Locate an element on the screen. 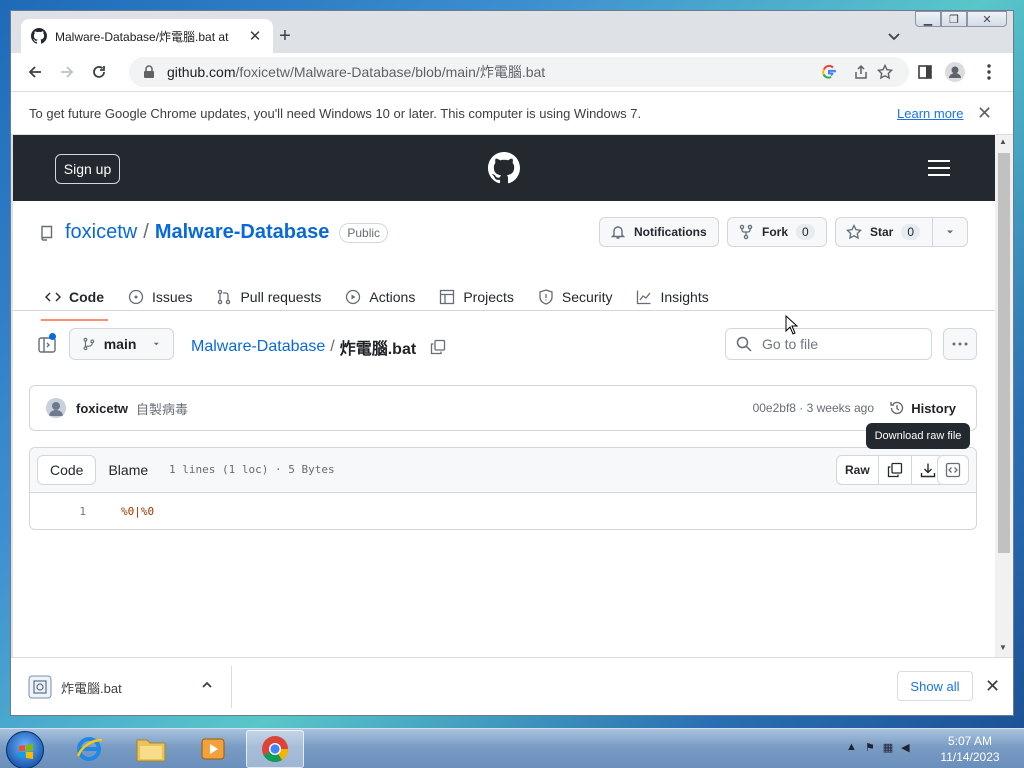 This screenshot has height=768, width=1024. notifications-label: Notifications is located at coordinates (670, 232).